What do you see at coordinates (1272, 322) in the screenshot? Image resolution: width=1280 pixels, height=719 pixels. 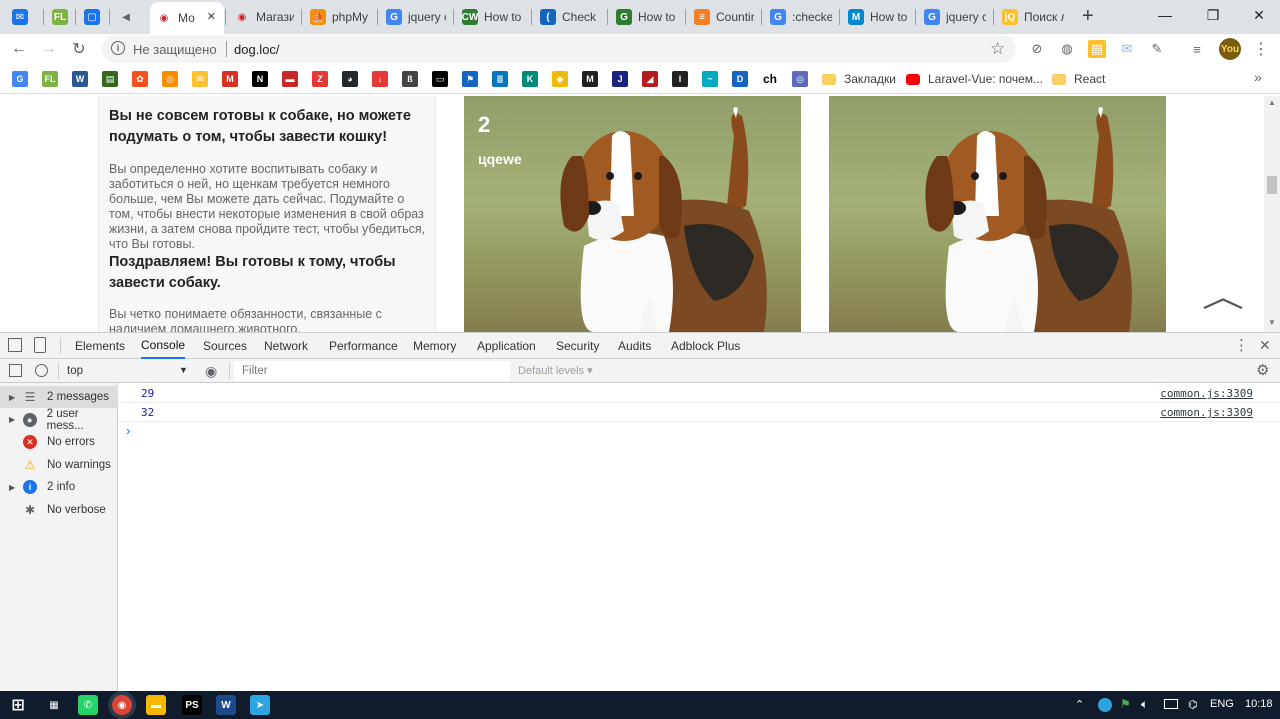 I see `scroll-down-icon: ▼` at bounding box center [1272, 322].